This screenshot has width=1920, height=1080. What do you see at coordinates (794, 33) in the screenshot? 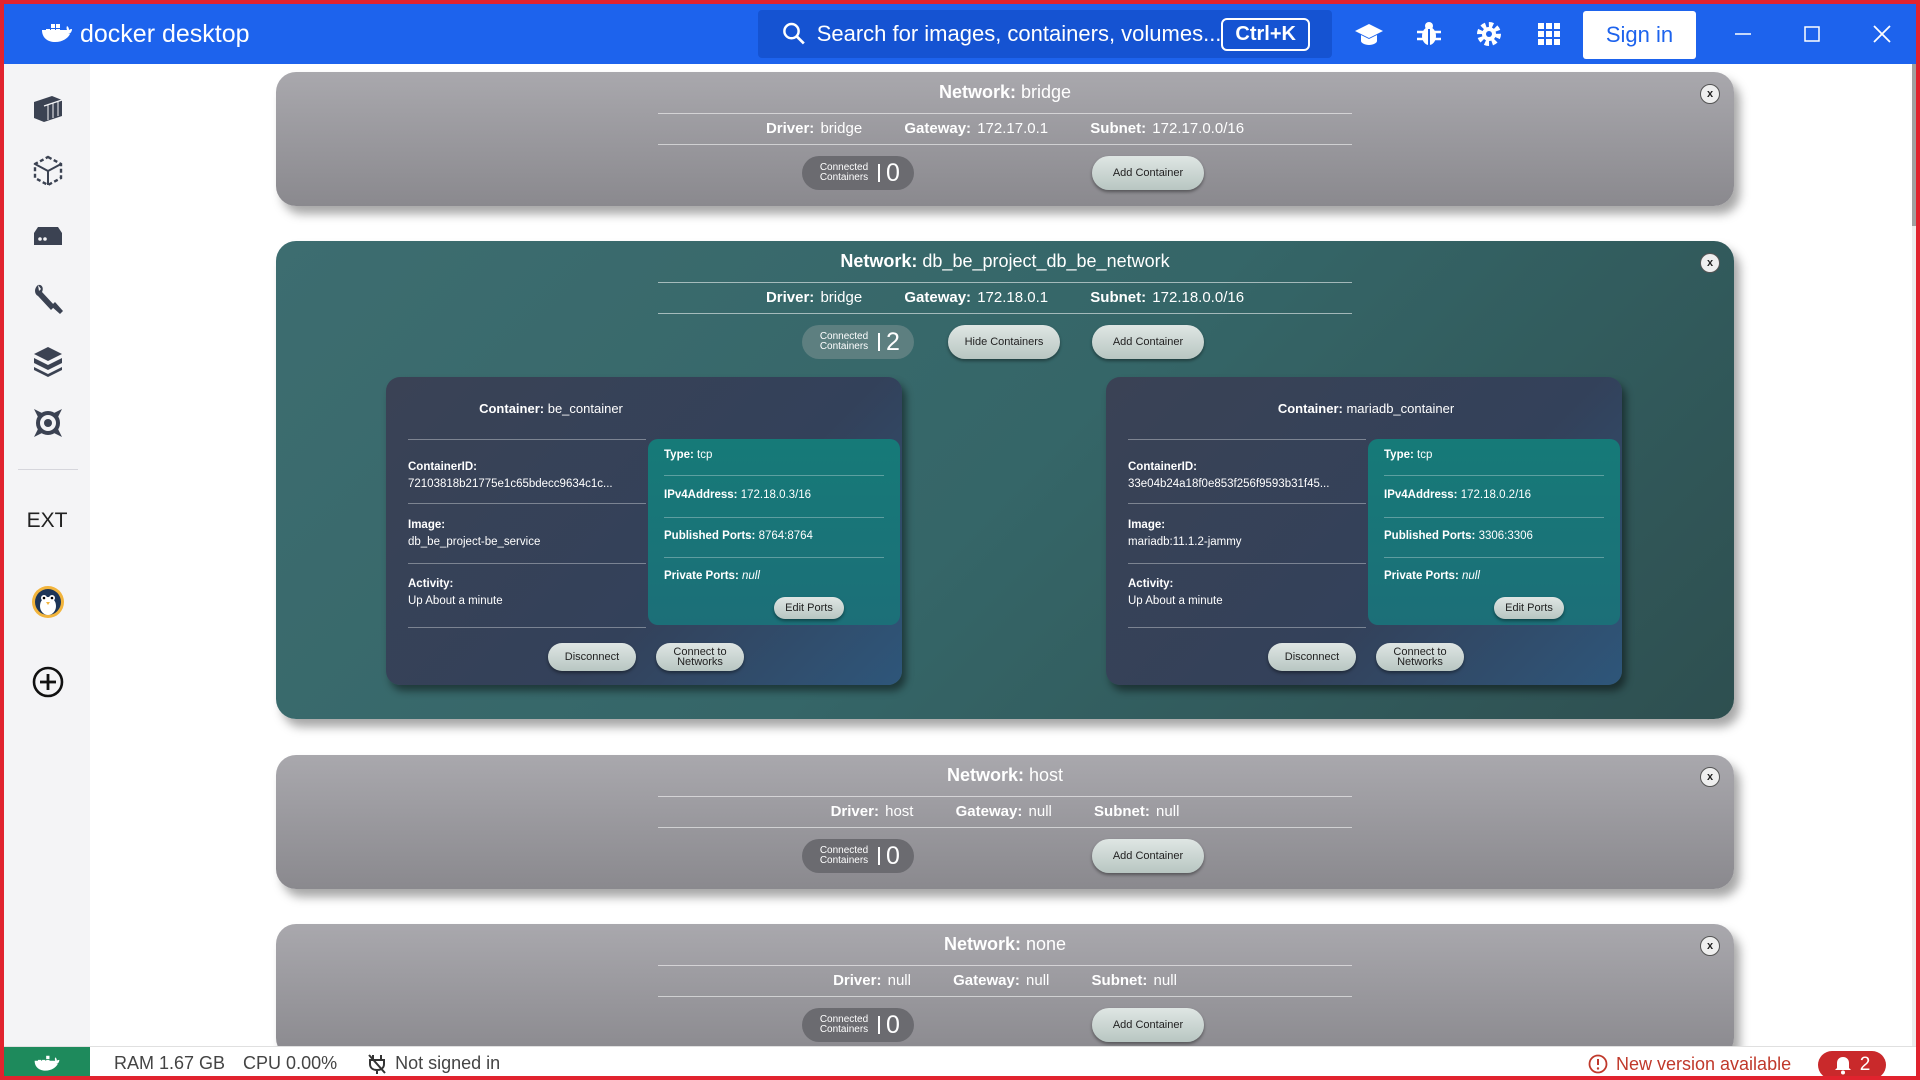
I see `search-icon` at bounding box center [794, 33].